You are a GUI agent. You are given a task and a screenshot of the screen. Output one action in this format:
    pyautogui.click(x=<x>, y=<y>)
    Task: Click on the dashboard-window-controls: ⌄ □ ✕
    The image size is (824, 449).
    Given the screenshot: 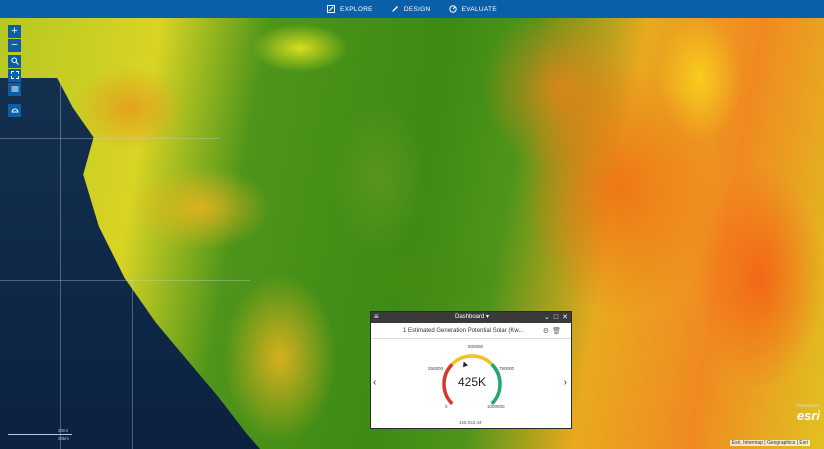 What is the action you would take?
    pyautogui.click(x=556, y=317)
    